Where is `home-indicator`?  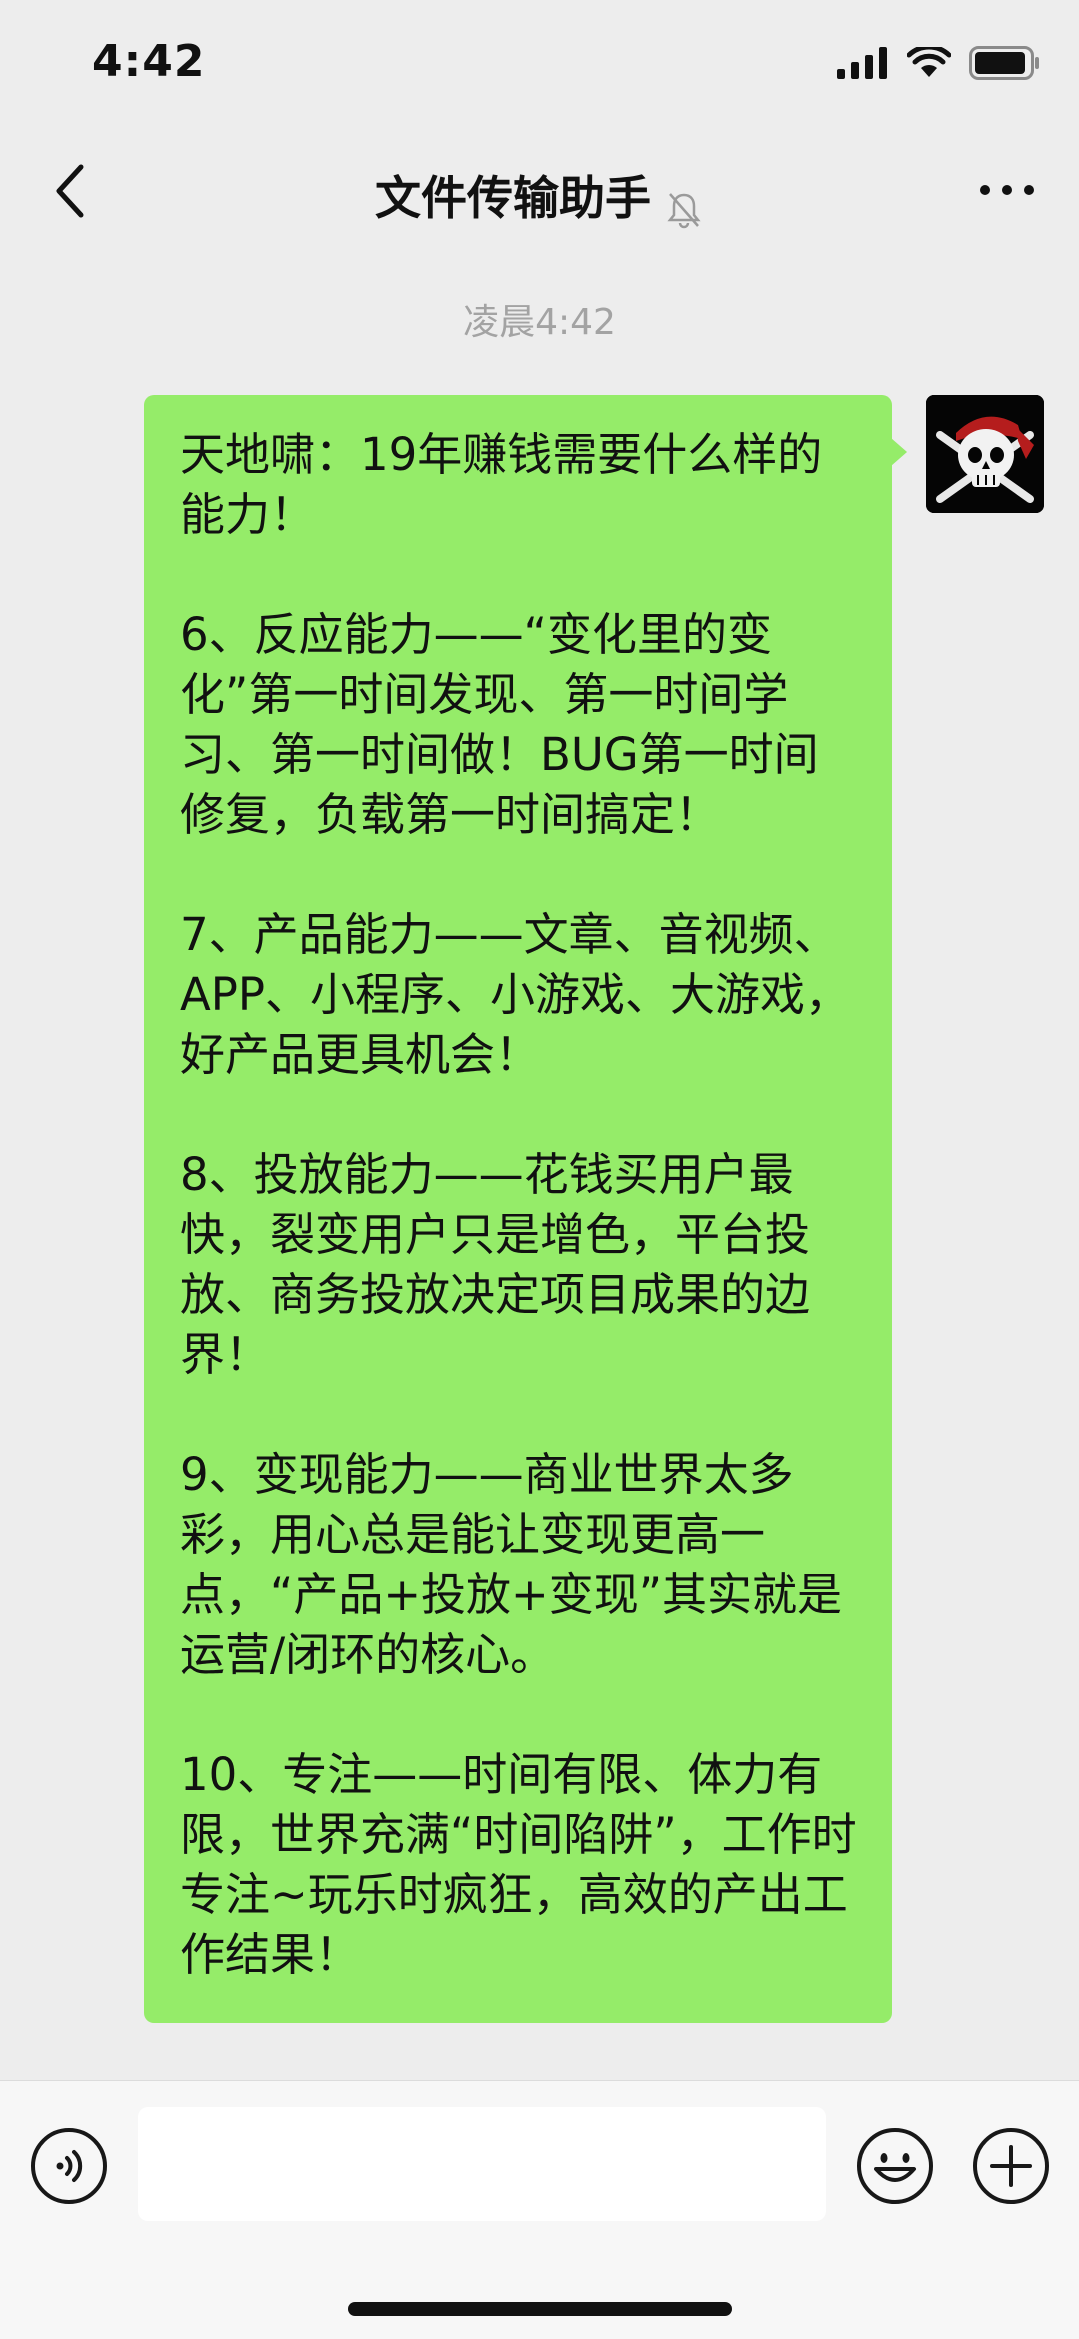 home-indicator is located at coordinates (540, 2309).